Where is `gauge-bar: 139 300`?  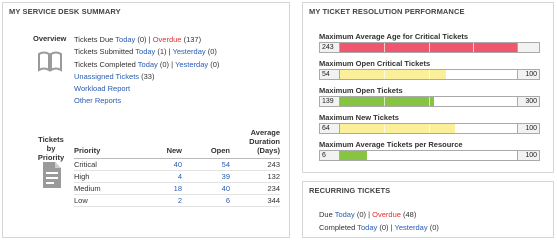 gauge-bar: 139 300 is located at coordinates (429, 101).